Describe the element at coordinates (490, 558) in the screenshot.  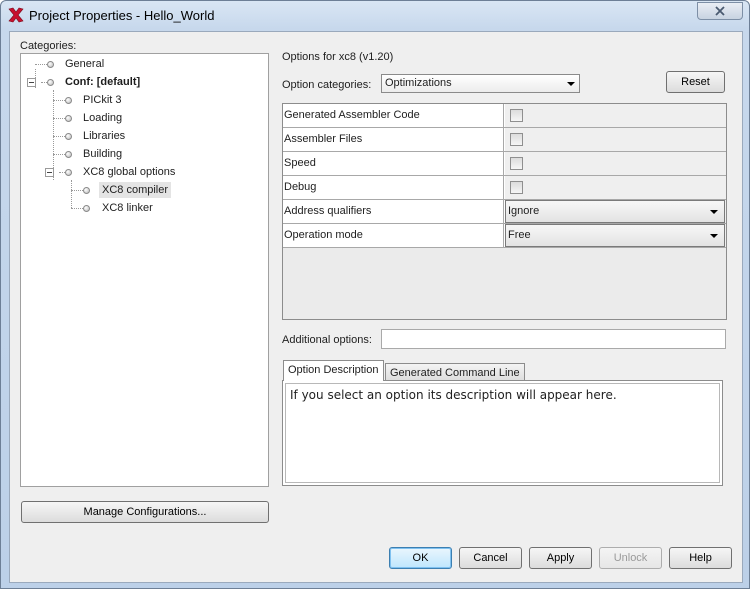
I see `cancel-button: Cancel` at that location.